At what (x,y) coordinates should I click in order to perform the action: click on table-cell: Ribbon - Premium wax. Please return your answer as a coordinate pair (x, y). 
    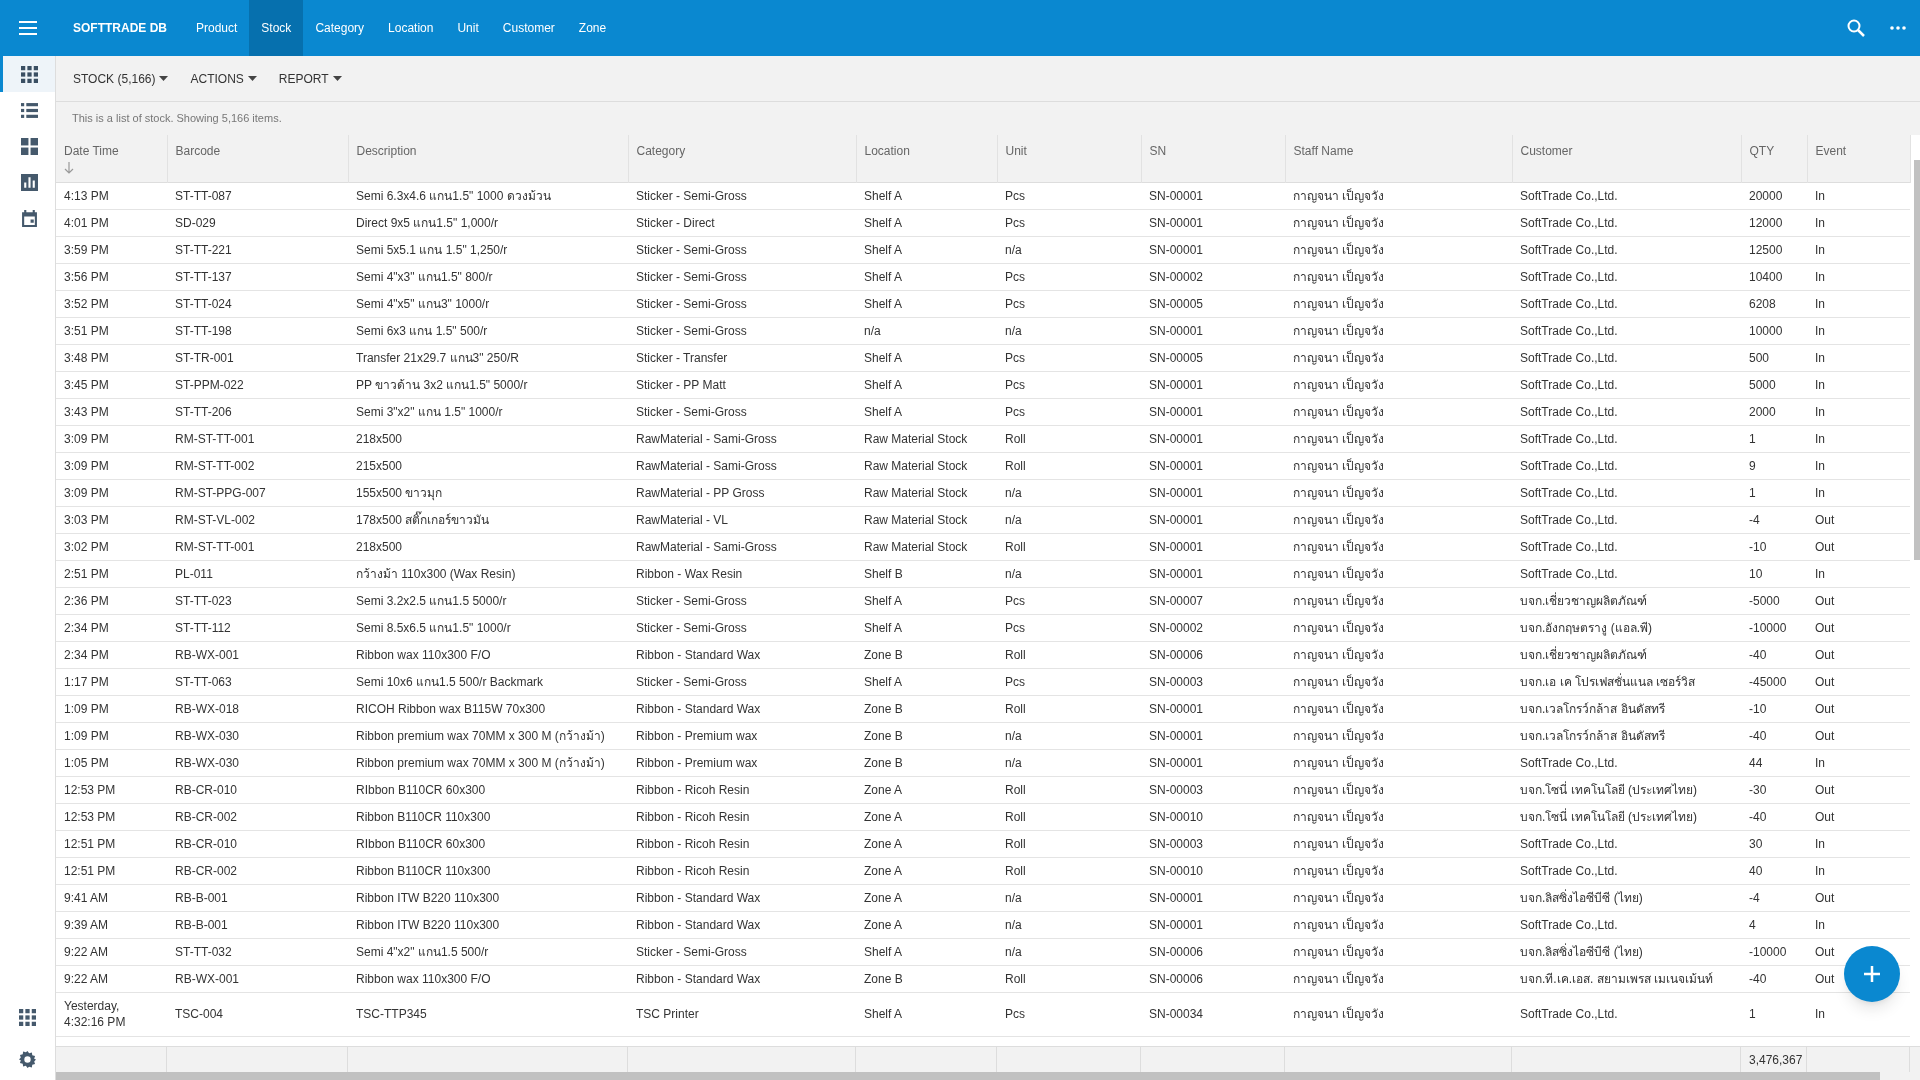
    Looking at the image, I should click on (697, 735).